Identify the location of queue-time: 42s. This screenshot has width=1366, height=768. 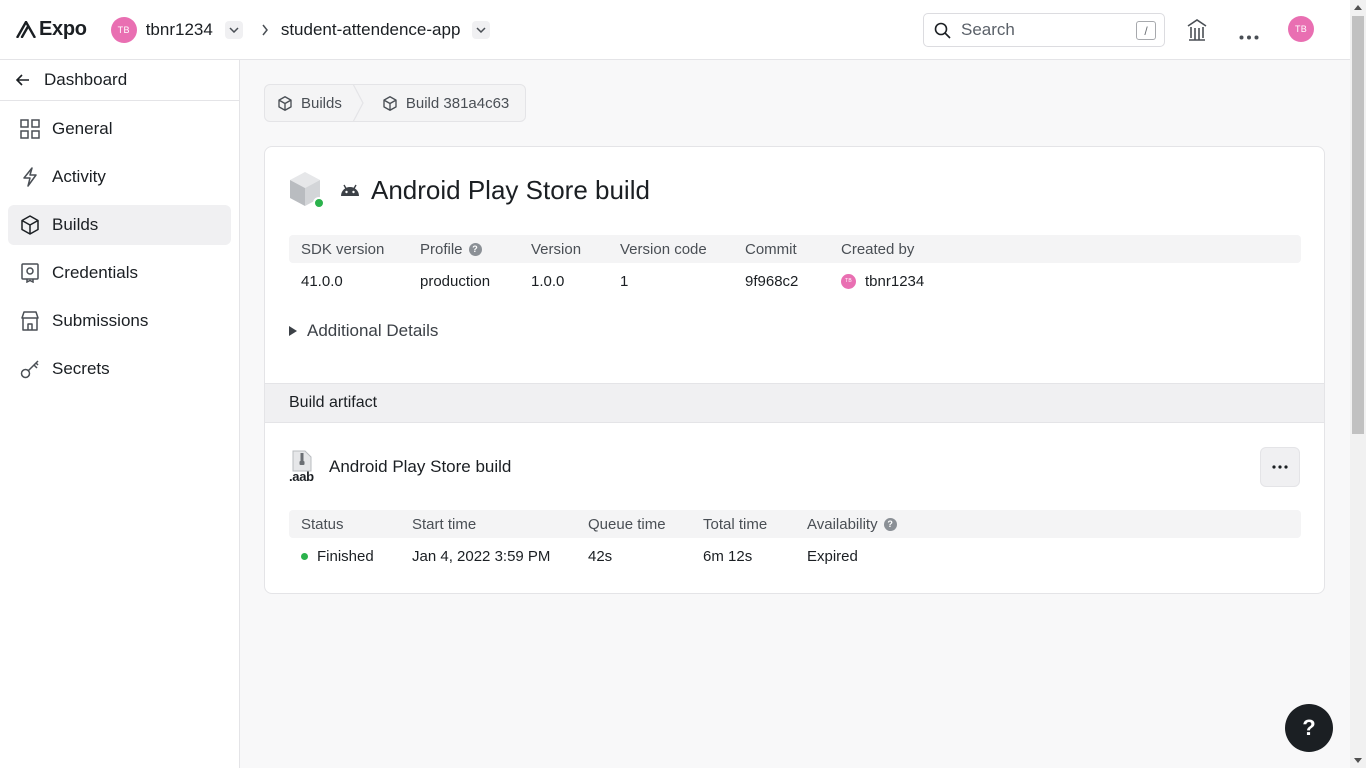
(600, 556).